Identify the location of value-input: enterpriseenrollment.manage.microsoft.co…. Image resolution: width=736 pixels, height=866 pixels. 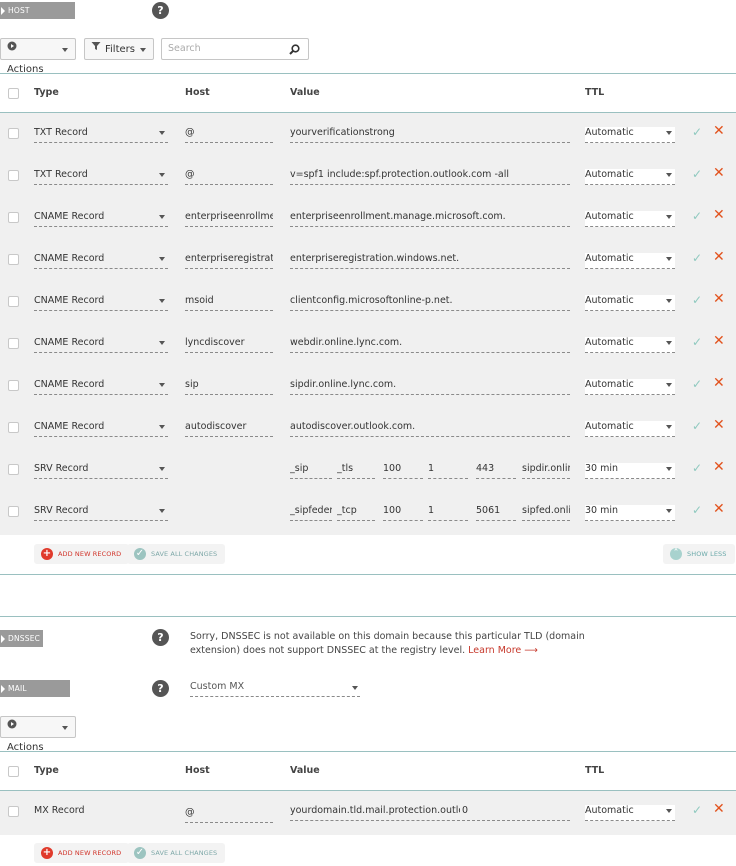
(430, 219).